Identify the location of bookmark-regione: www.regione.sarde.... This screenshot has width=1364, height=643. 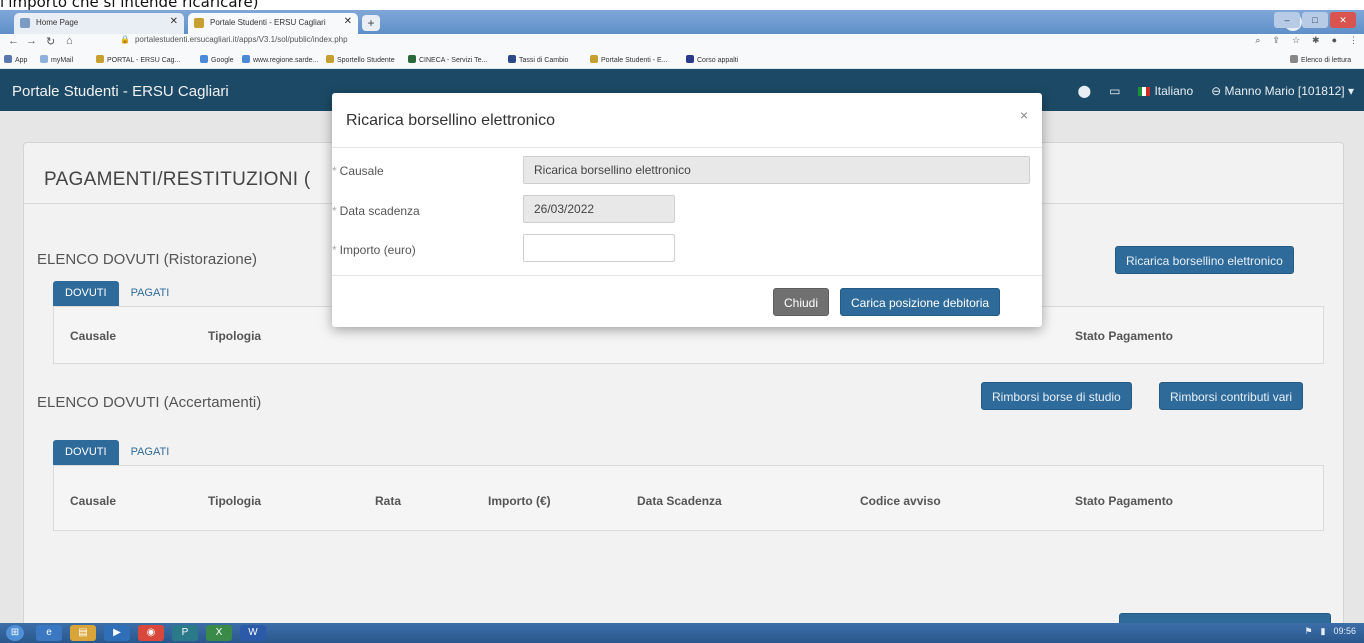
(280, 59).